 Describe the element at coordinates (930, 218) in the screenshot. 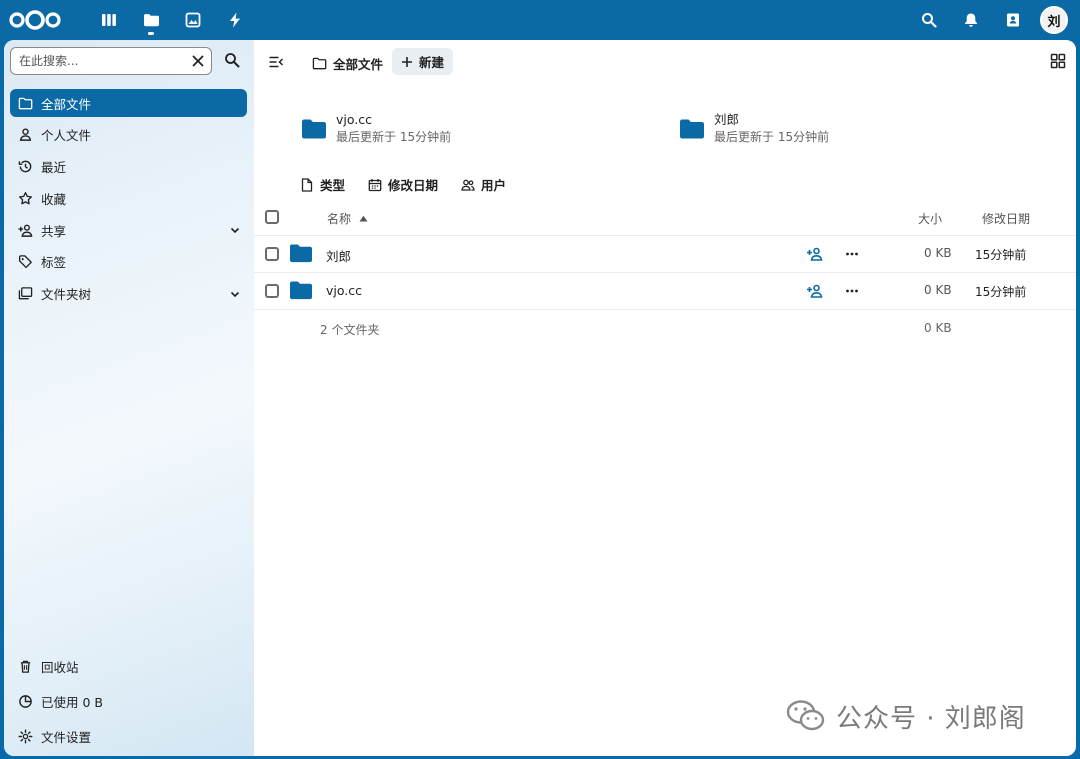

I see `column-header-size: 大小` at that location.